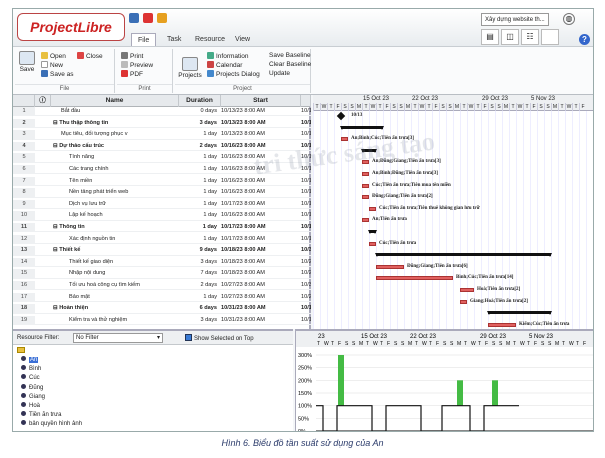  I want to click on resource-root-folder-icon, so click(21, 351).